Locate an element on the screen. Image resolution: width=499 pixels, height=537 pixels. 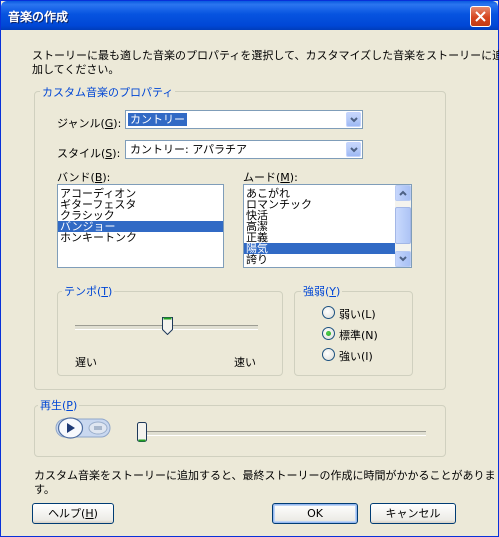
play-icon is located at coordinates (70, 429).